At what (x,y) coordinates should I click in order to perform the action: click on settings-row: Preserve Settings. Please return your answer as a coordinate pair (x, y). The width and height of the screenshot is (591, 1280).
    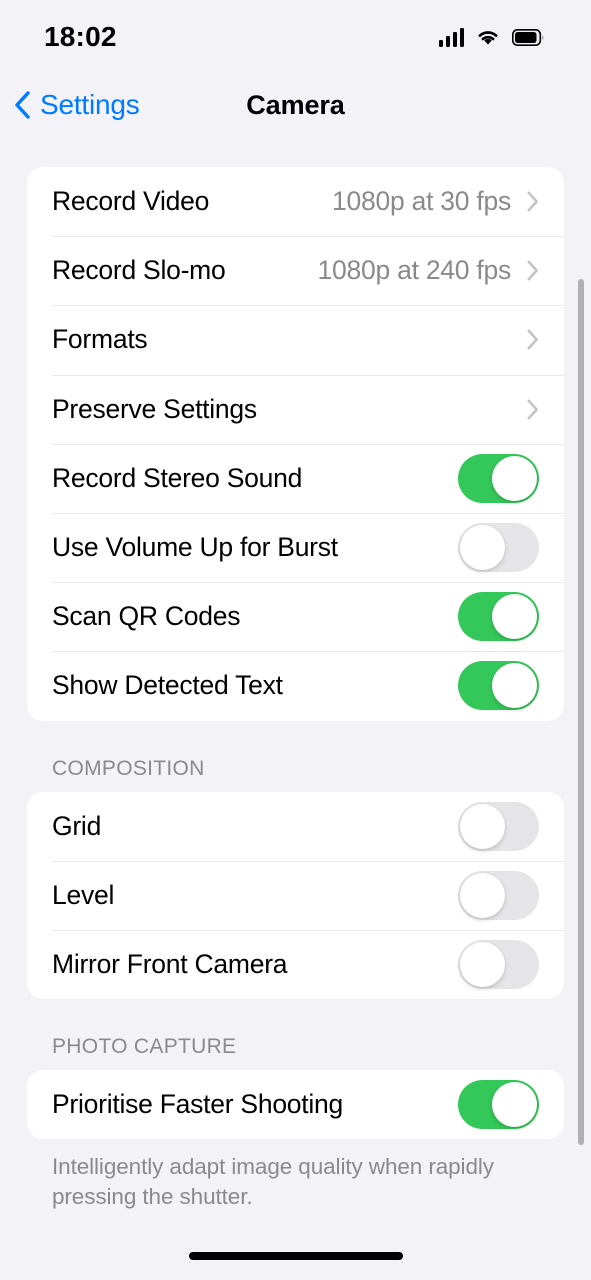
    Looking at the image, I should click on (295, 409).